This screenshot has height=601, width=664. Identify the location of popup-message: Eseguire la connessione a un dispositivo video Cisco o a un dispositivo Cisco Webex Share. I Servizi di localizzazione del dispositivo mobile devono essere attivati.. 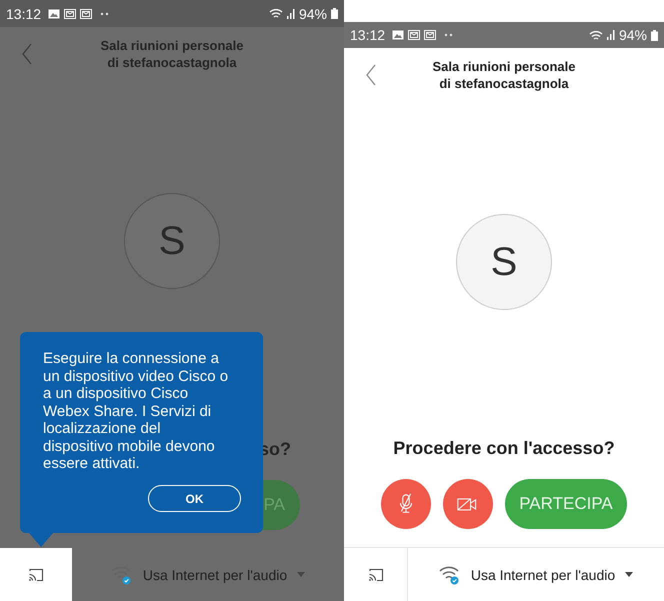
(136, 411).